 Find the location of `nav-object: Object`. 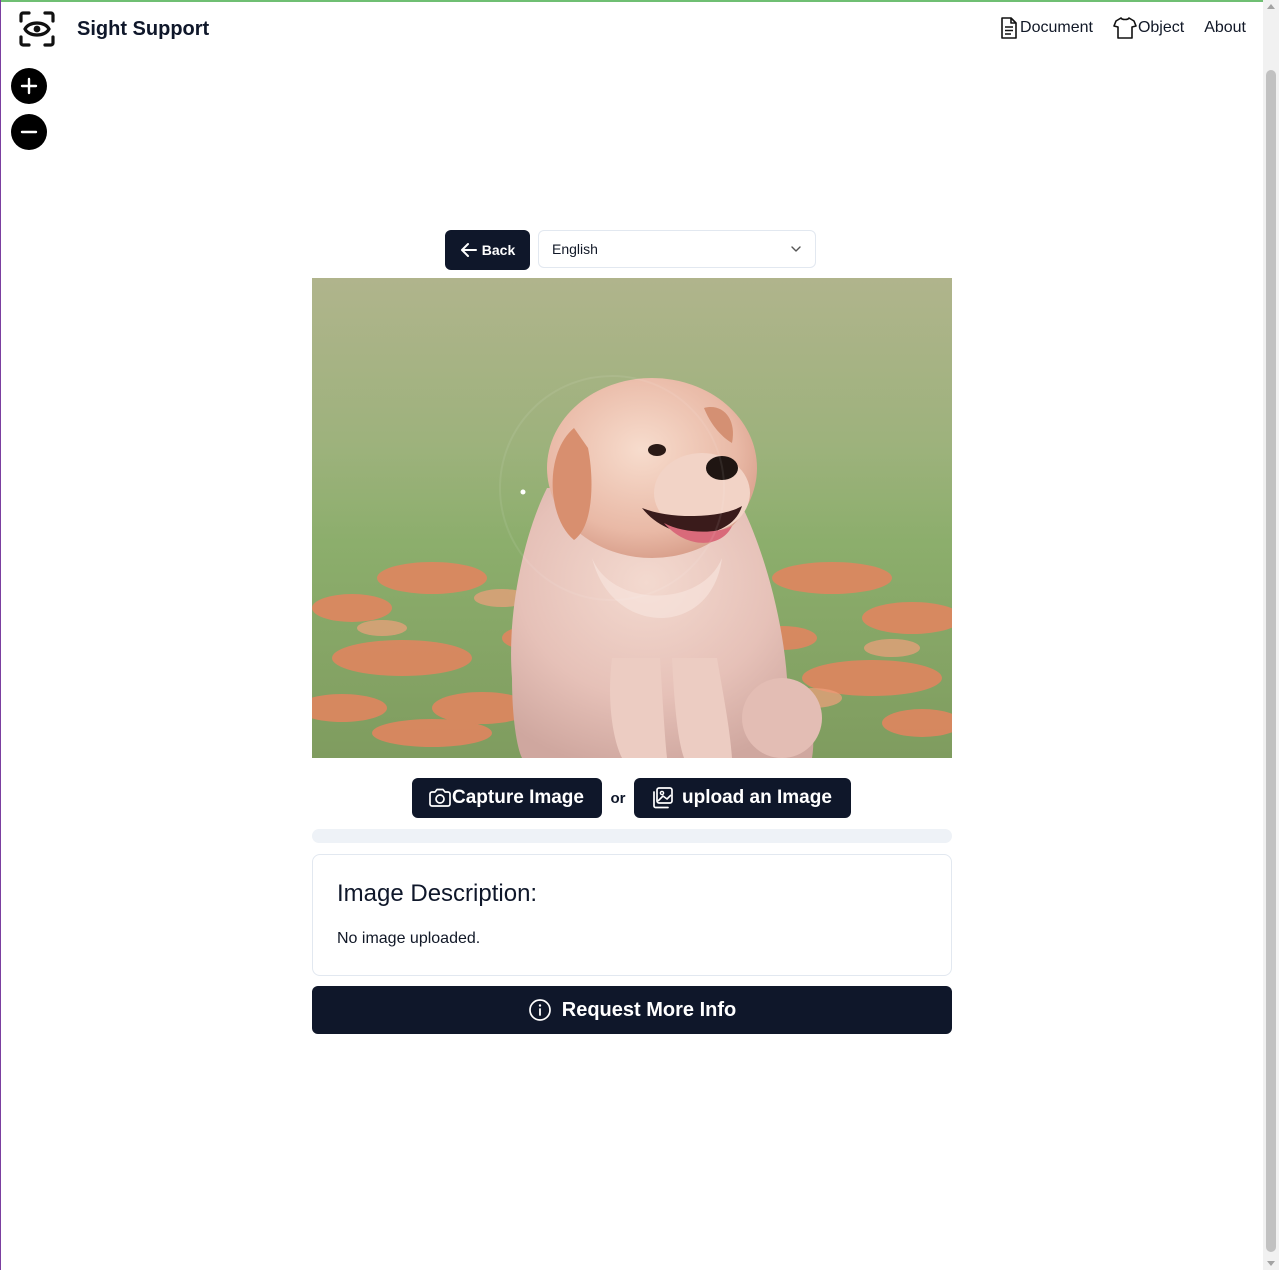

nav-object: Object is located at coordinates (1148, 28).